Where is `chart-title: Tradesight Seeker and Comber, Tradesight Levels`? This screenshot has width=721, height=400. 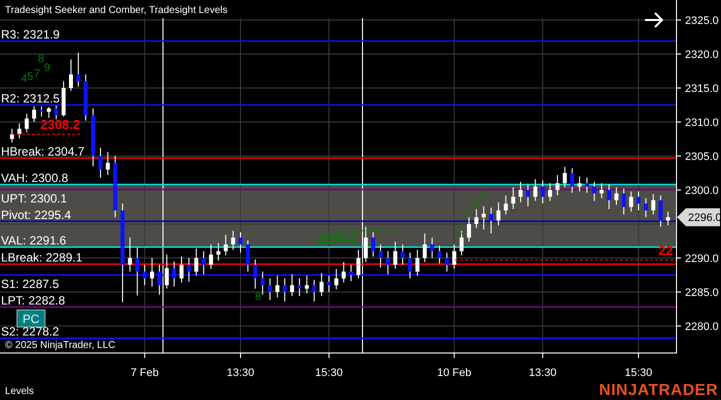 chart-title: Tradesight Seeker and Comber, Tradesight Levels is located at coordinates (116, 10).